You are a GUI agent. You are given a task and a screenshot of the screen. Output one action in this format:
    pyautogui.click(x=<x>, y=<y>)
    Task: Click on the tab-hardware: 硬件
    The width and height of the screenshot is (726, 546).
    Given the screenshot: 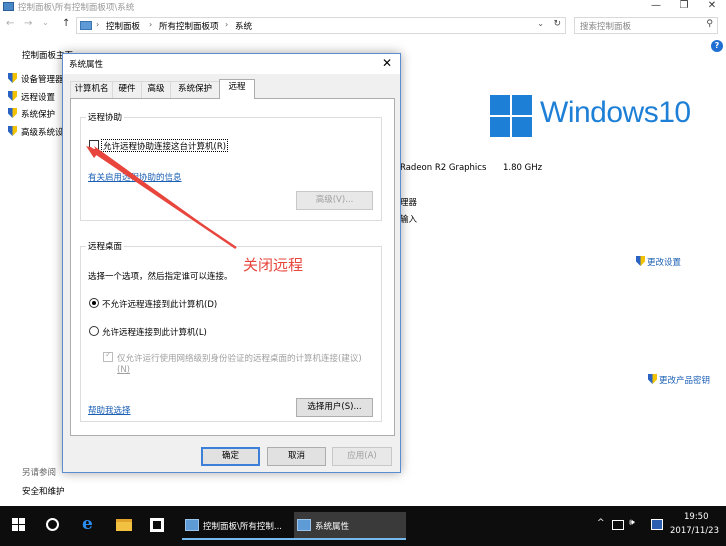 What is the action you would take?
    pyautogui.click(x=127, y=89)
    